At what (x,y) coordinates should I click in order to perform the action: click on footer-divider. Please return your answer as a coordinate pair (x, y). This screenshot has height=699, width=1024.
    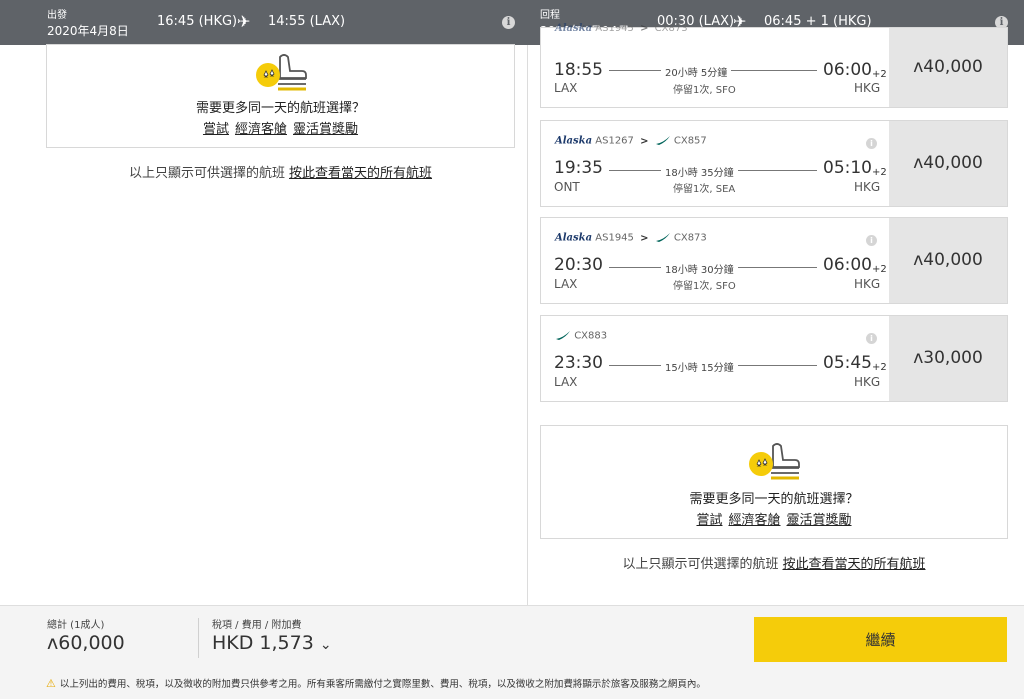
    Looking at the image, I should click on (198, 638).